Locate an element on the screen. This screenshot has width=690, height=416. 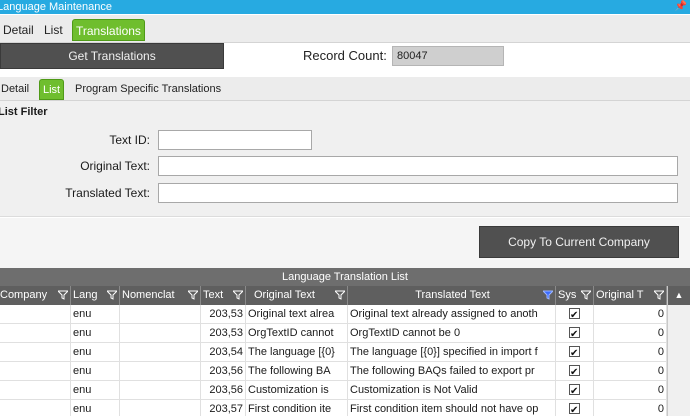
cell-text: 203,54 is located at coordinates (223, 352).